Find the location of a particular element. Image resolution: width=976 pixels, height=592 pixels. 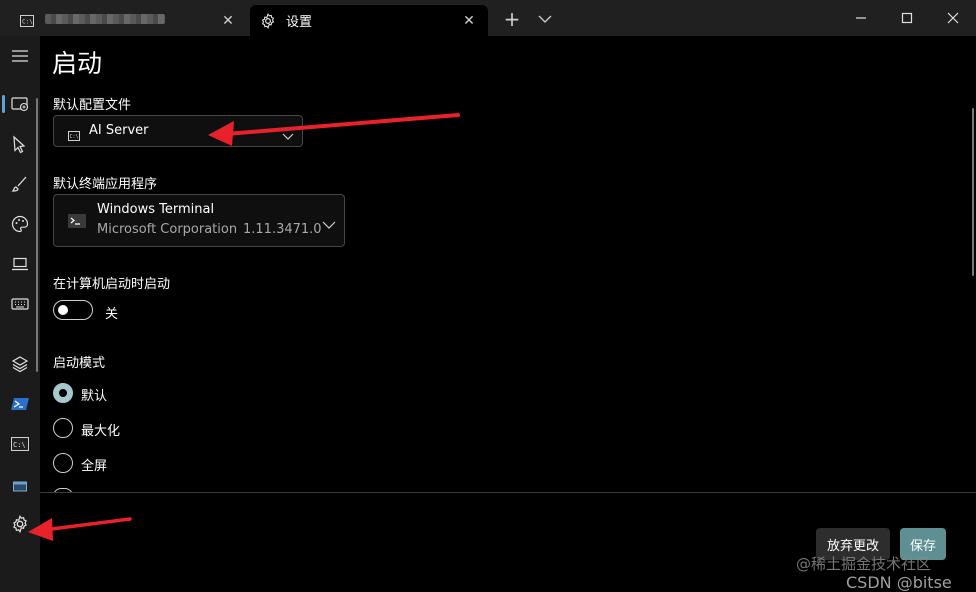

sidebar-item-color-schemes is located at coordinates (20, 224).